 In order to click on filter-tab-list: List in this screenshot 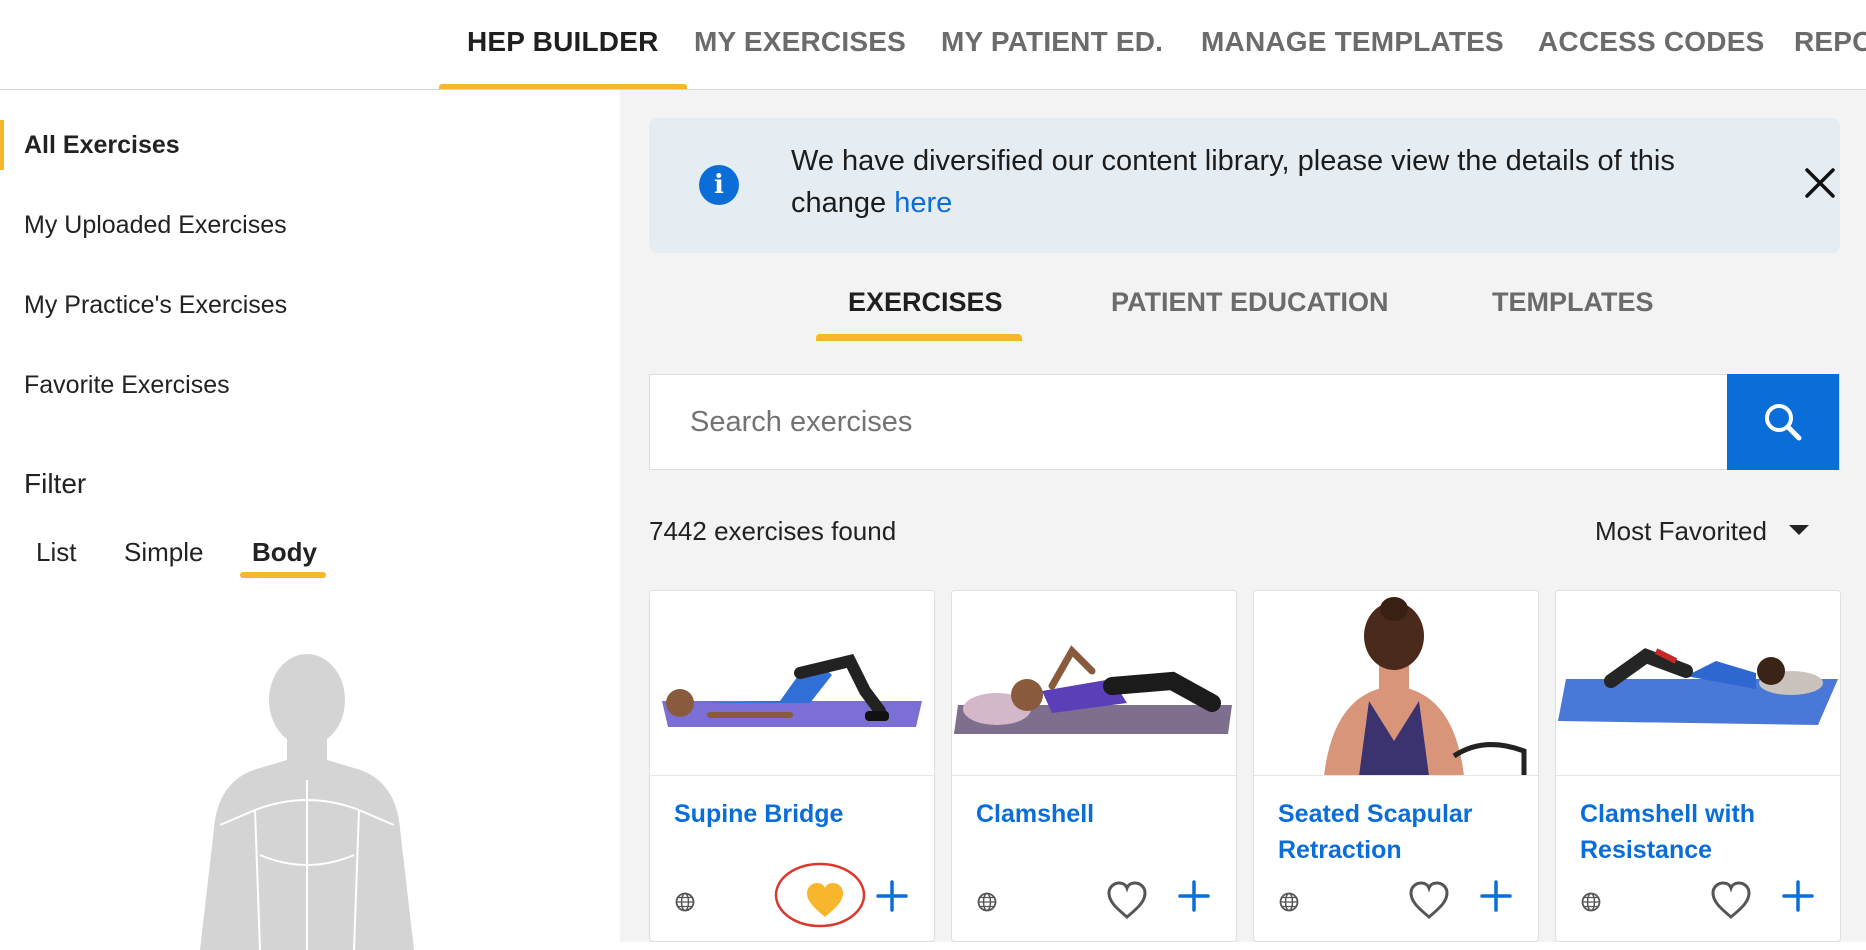, I will do `click(56, 552)`.